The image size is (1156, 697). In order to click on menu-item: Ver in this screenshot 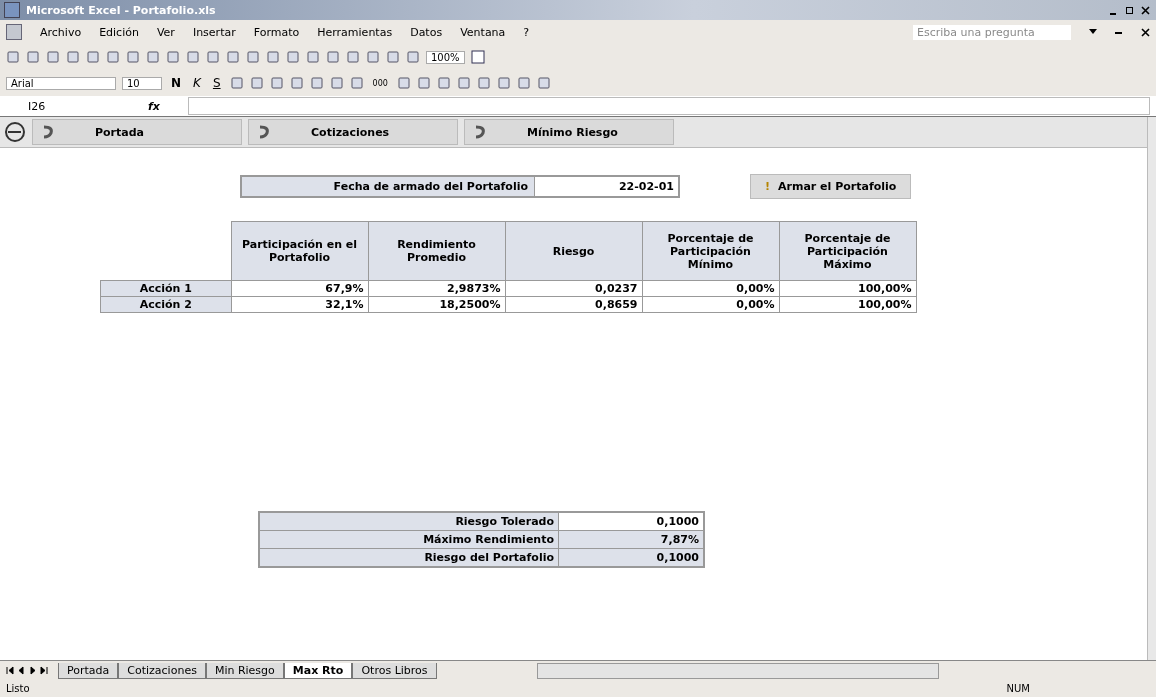, I will do `click(165, 32)`.